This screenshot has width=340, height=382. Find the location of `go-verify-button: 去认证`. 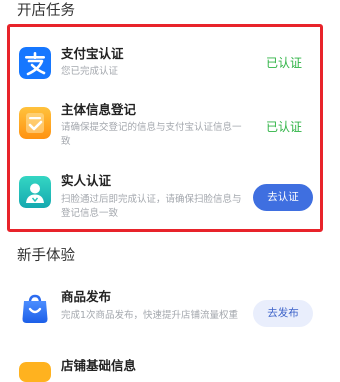

go-verify-button: 去认证 is located at coordinates (283, 197).